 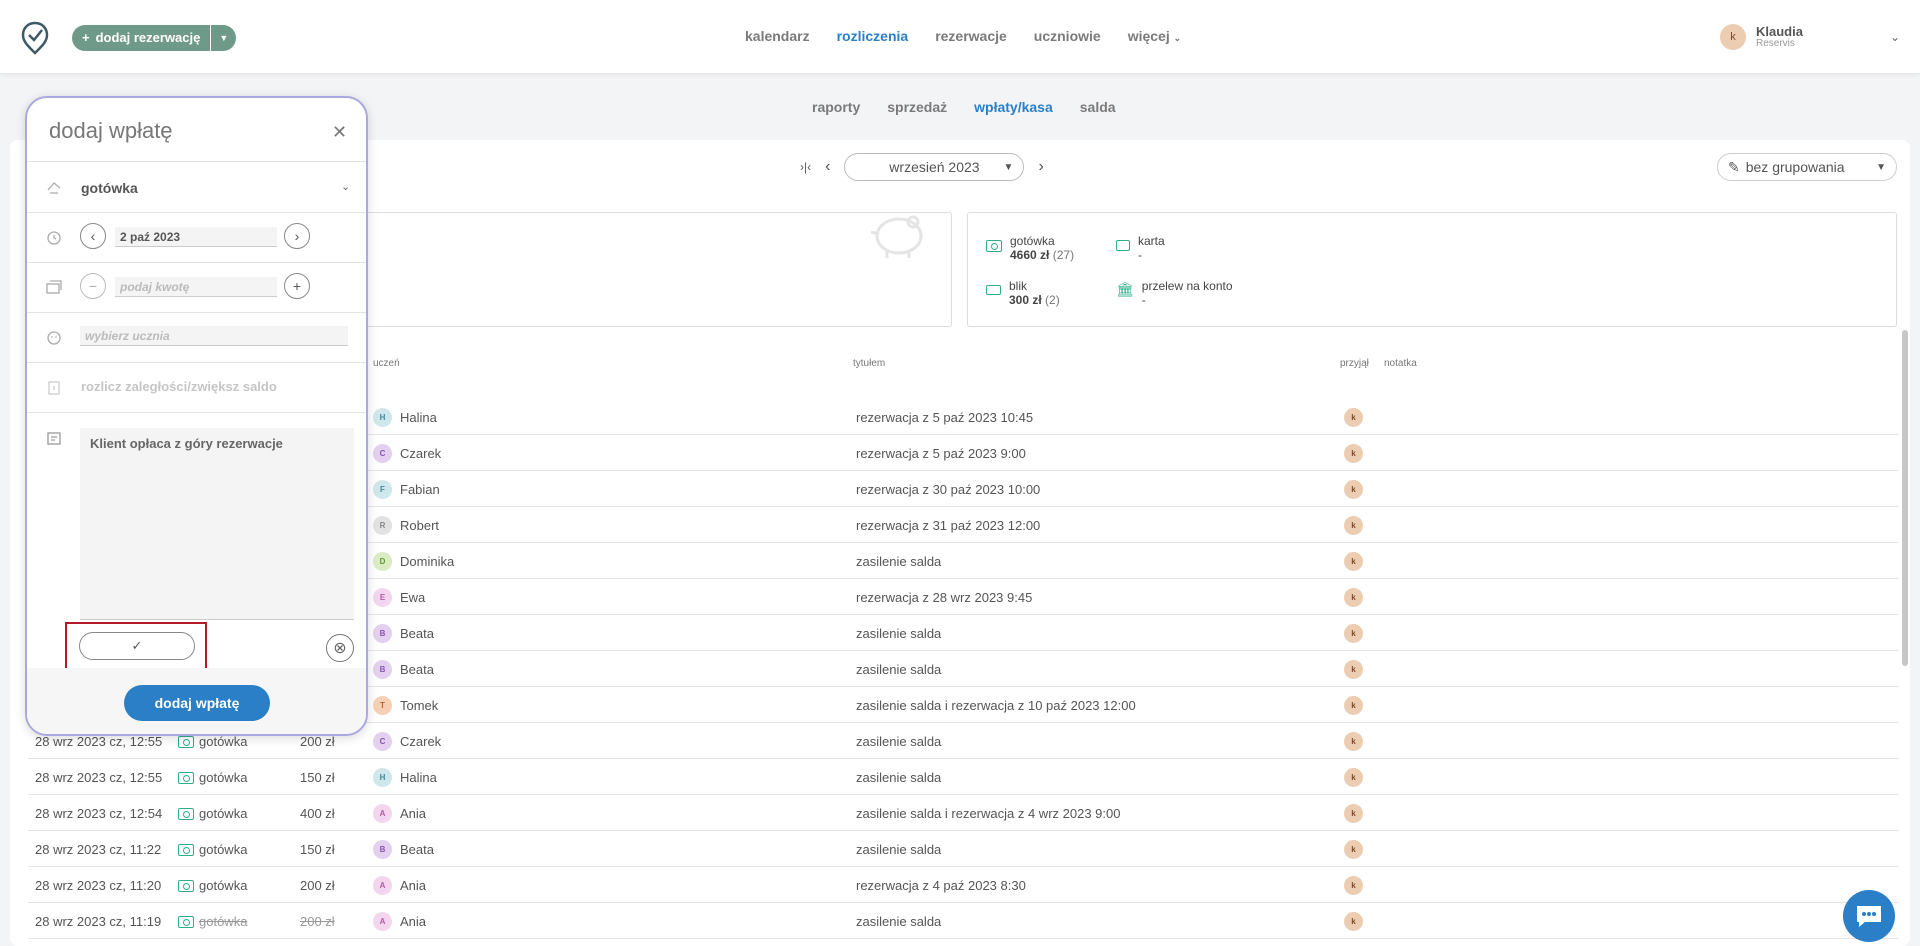 What do you see at coordinates (297, 286) in the screenshot?
I see `increase-amount-button: +` at bounding box center [297, 286].